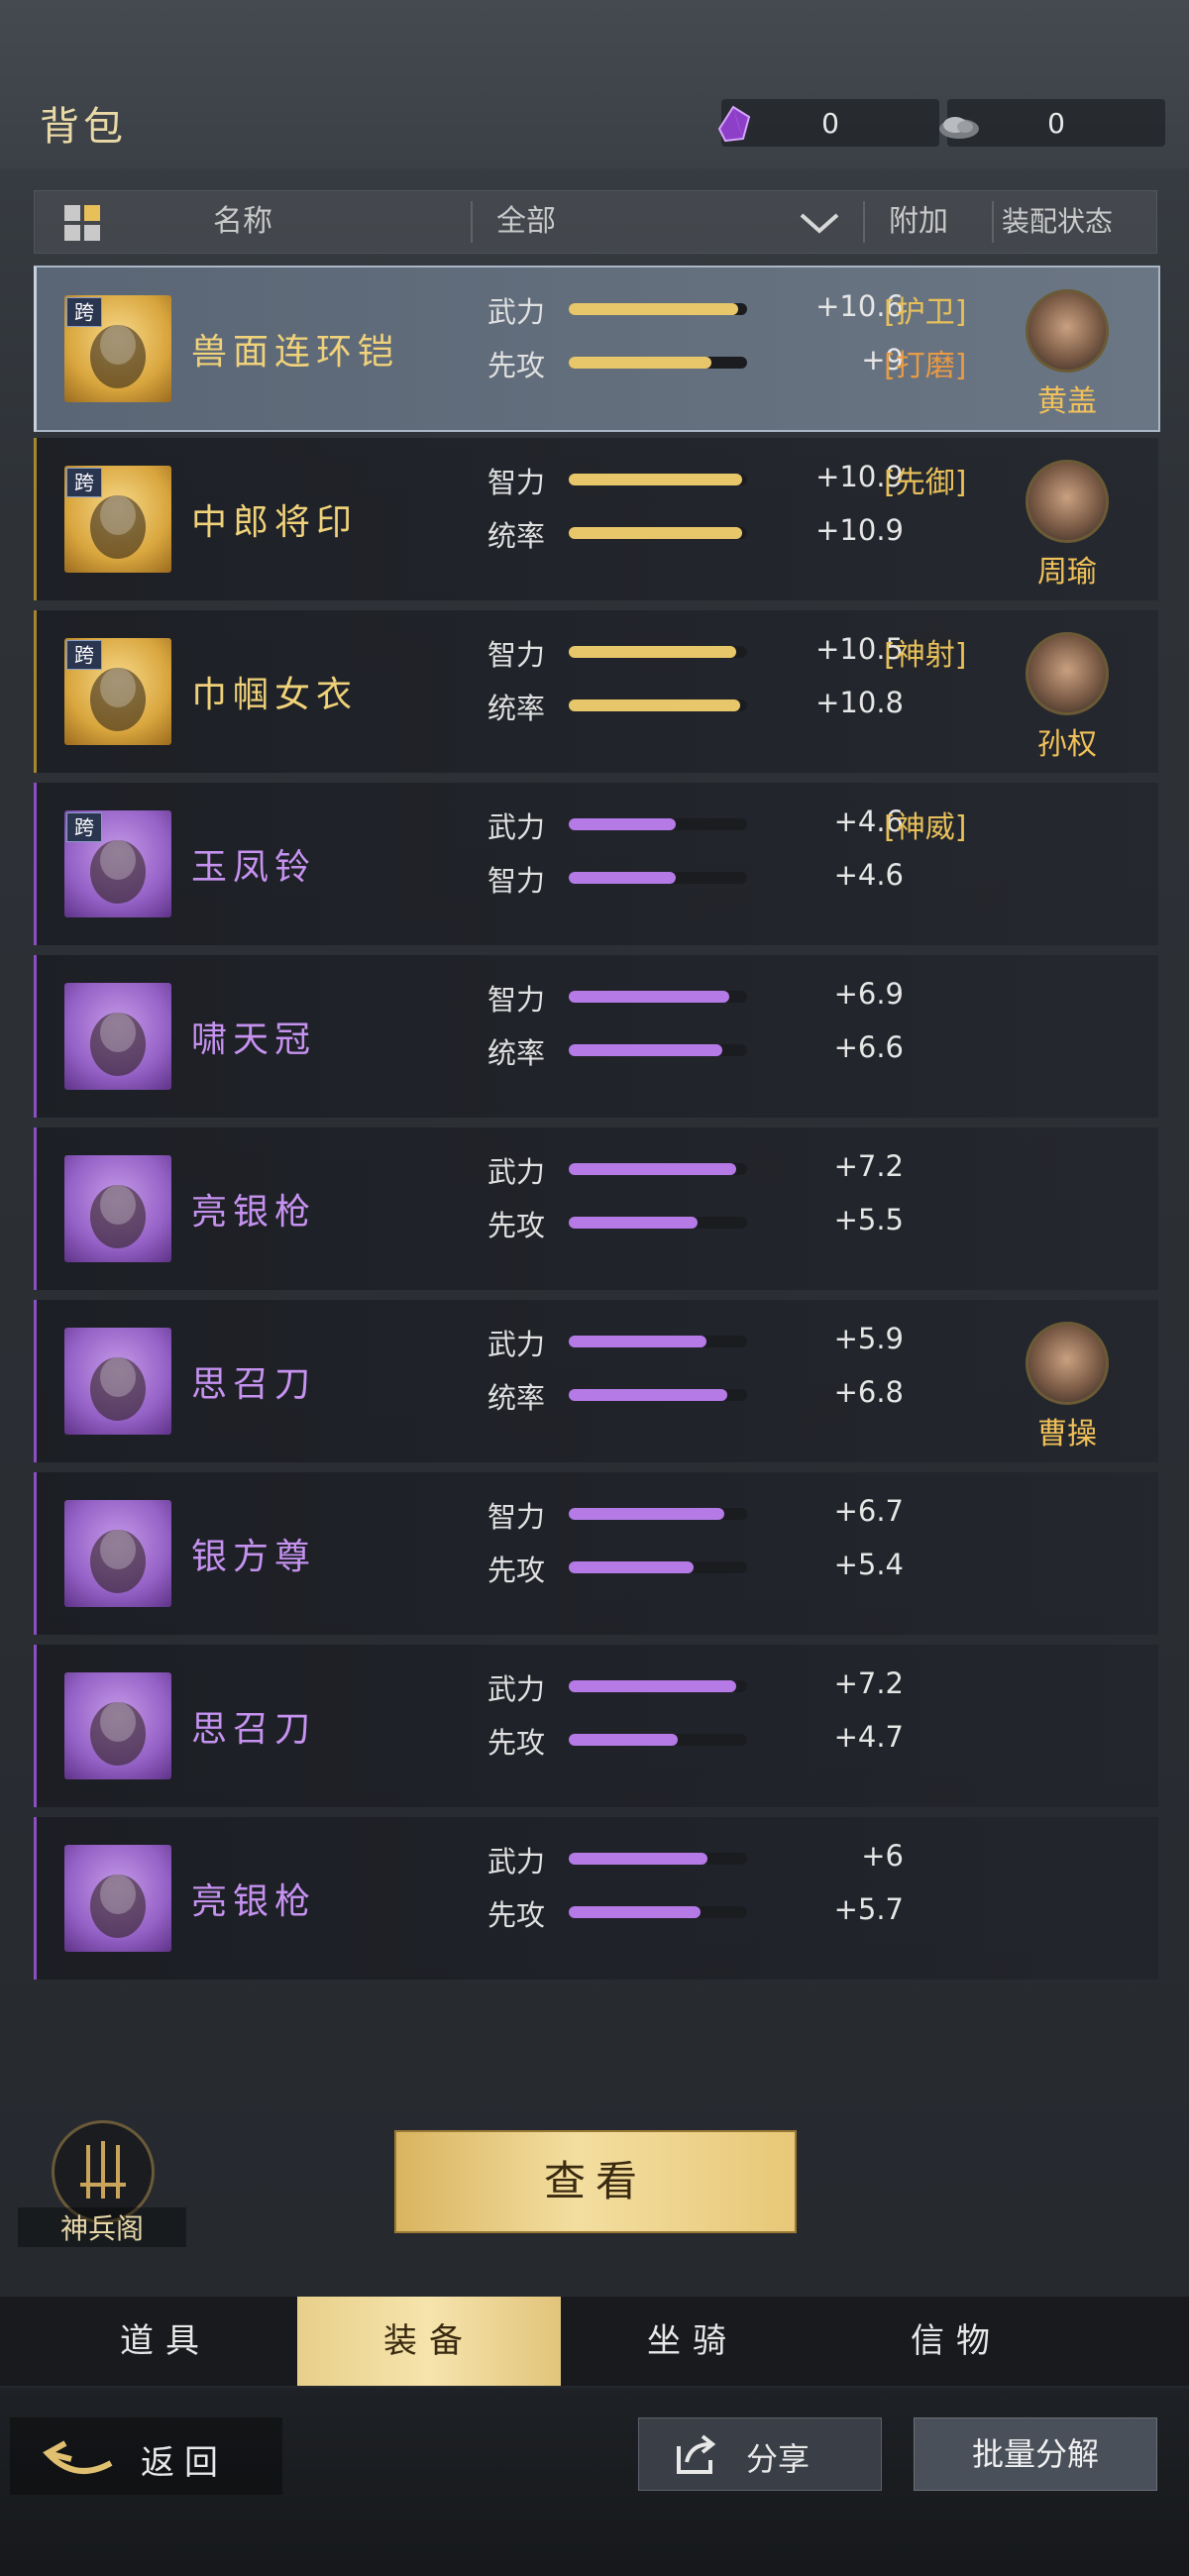 The height and width of the screenshot is (2576, 1189). I want to click on equipment-name: 思召刀, so click(254, 1384).